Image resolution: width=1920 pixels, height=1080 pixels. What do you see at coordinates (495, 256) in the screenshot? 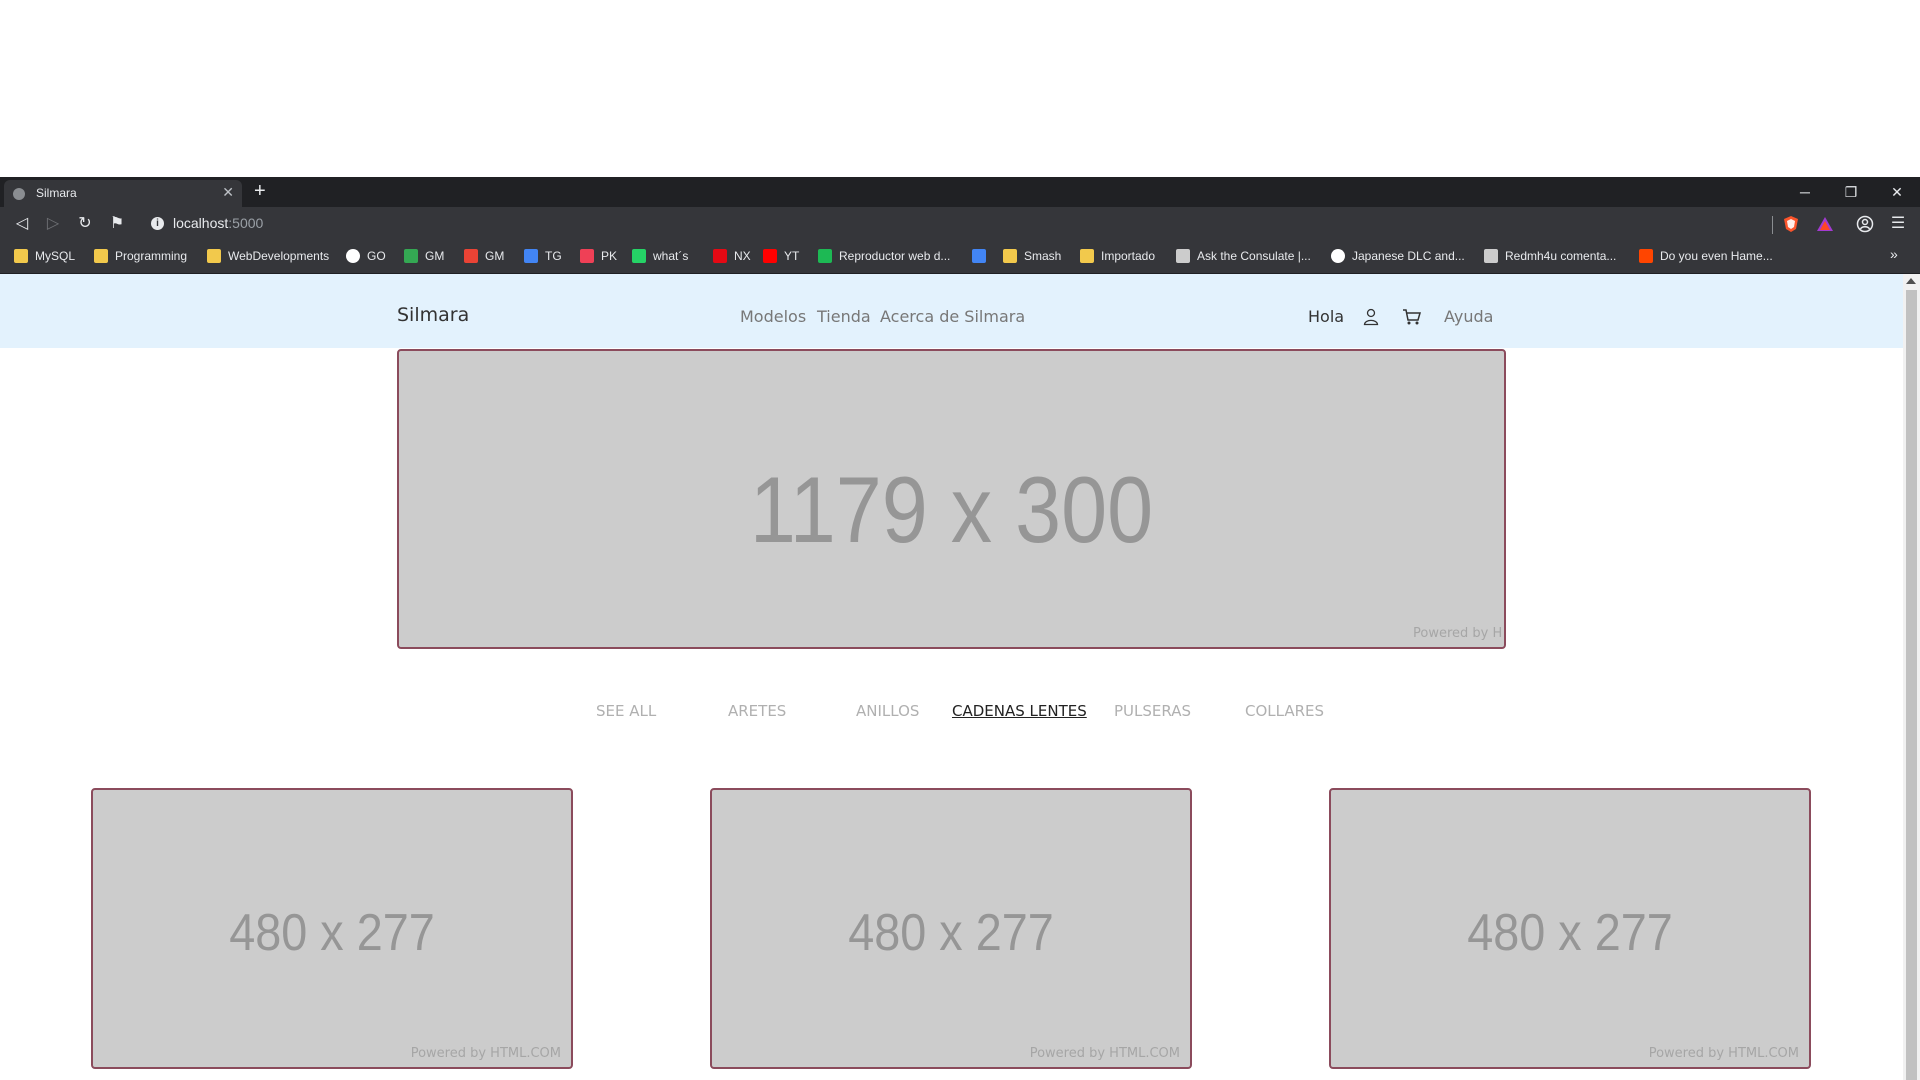
I see `bookmark-label: GM` at bounding box center [495, 256].